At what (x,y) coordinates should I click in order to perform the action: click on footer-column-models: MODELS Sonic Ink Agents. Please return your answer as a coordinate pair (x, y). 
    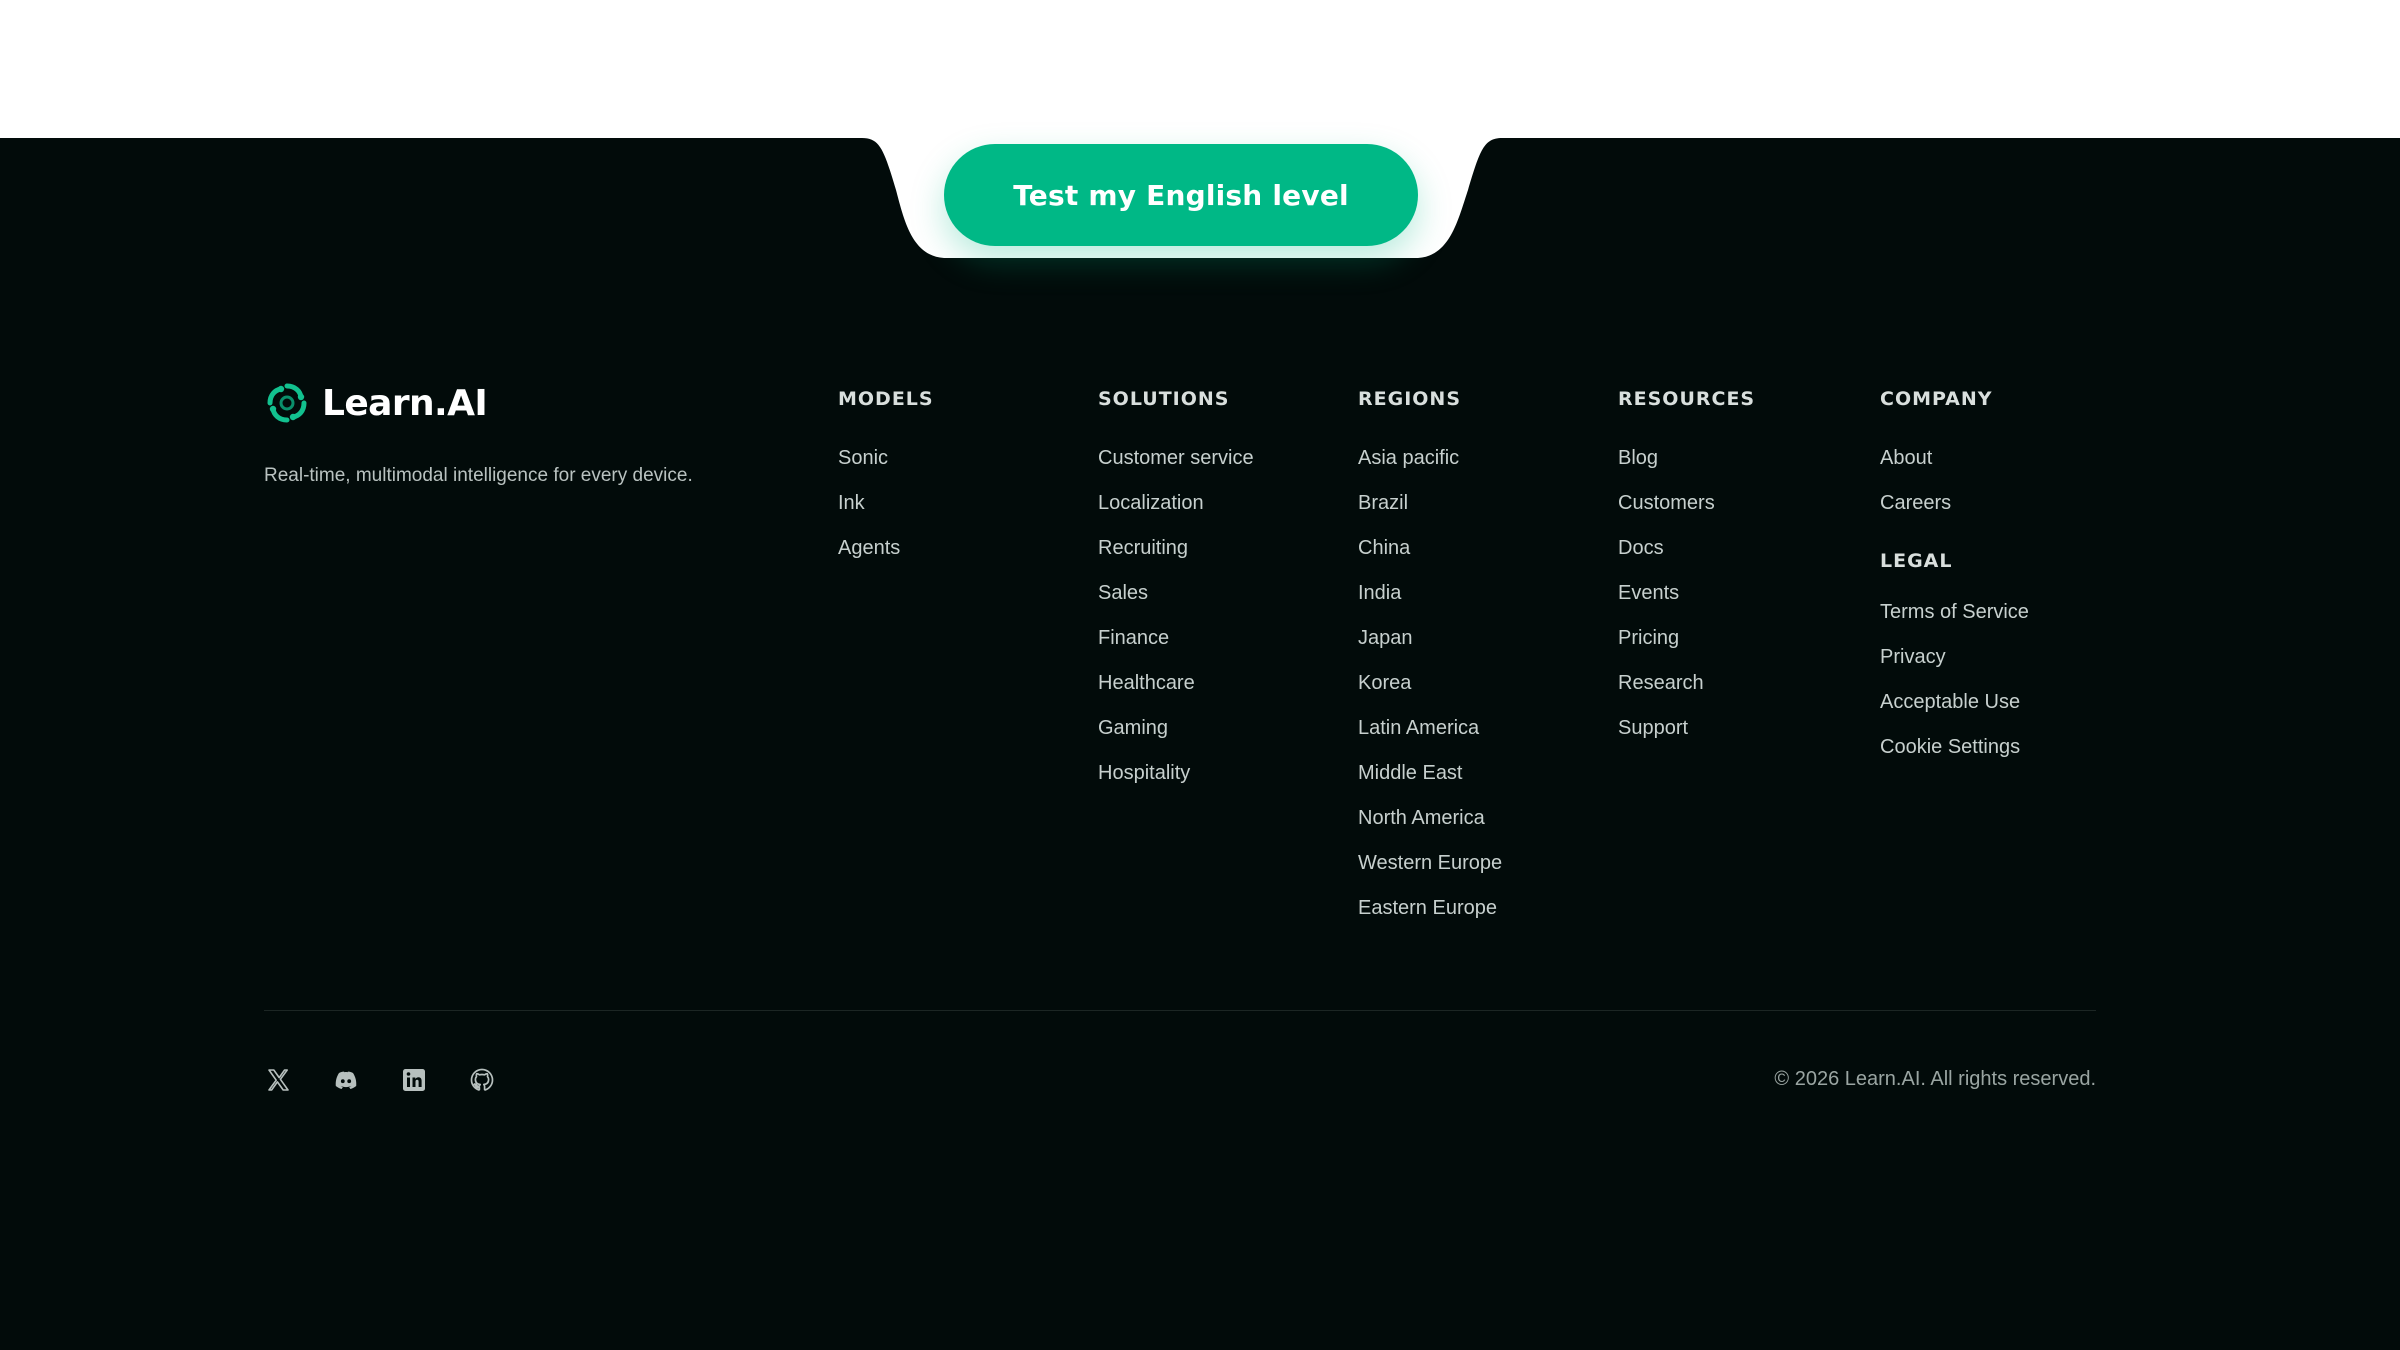
    Looking at the image, I should click on (886, 477).